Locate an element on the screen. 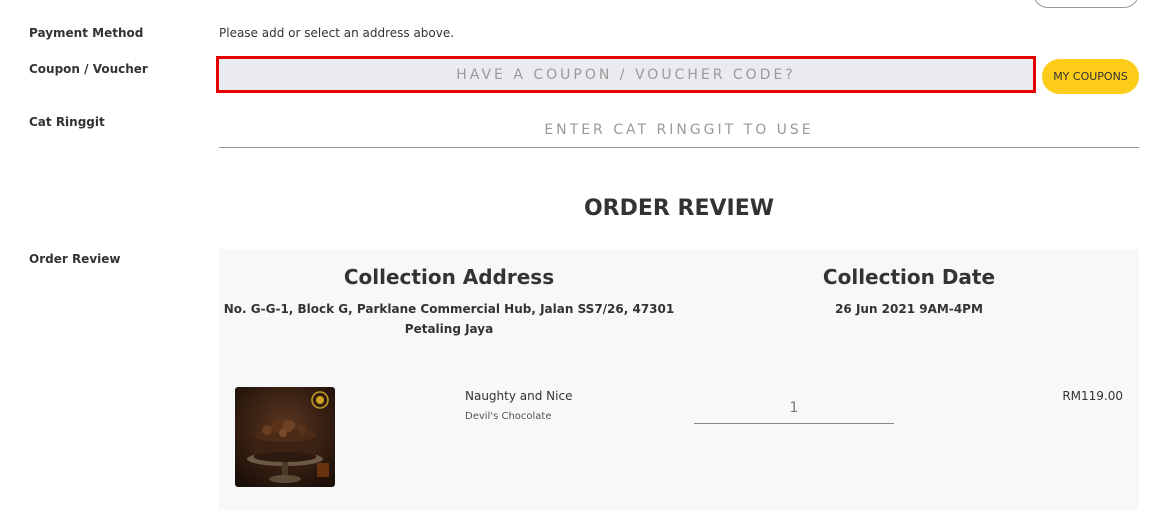  order-review-label: Order Review is located at coordinates (75, 259).